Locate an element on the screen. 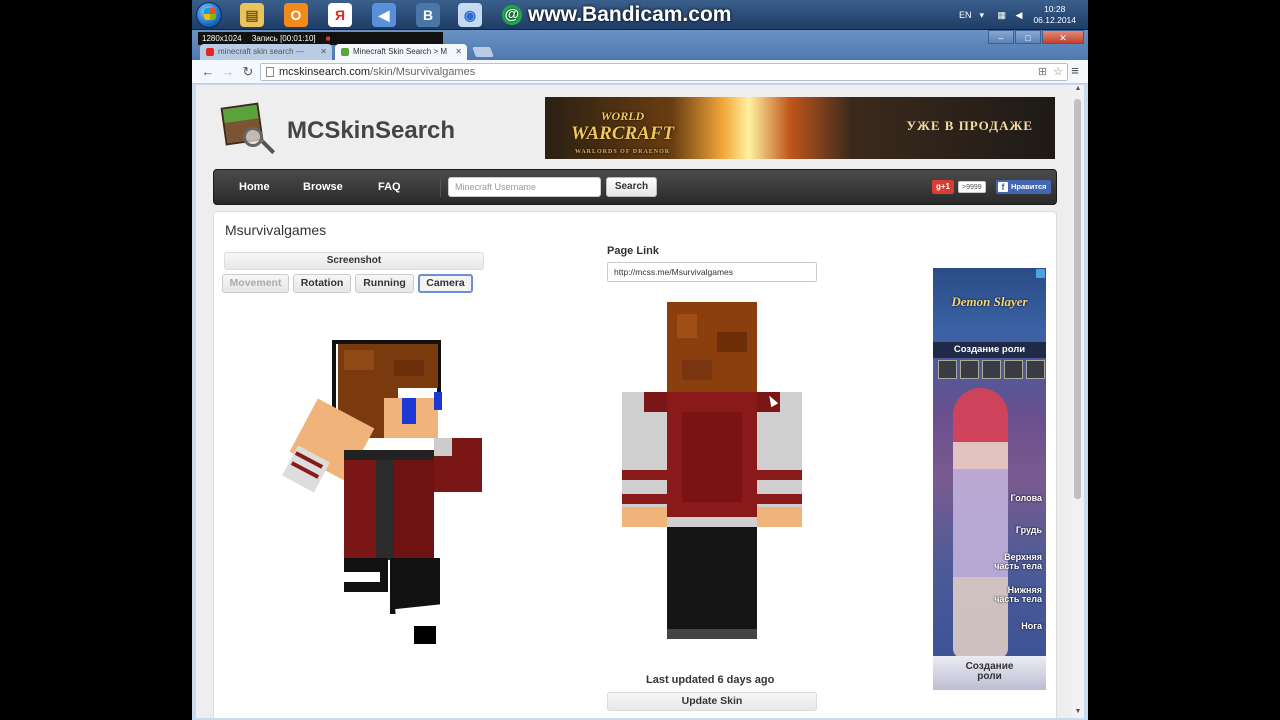  back-button: ← is located at coordinates (208, 72).